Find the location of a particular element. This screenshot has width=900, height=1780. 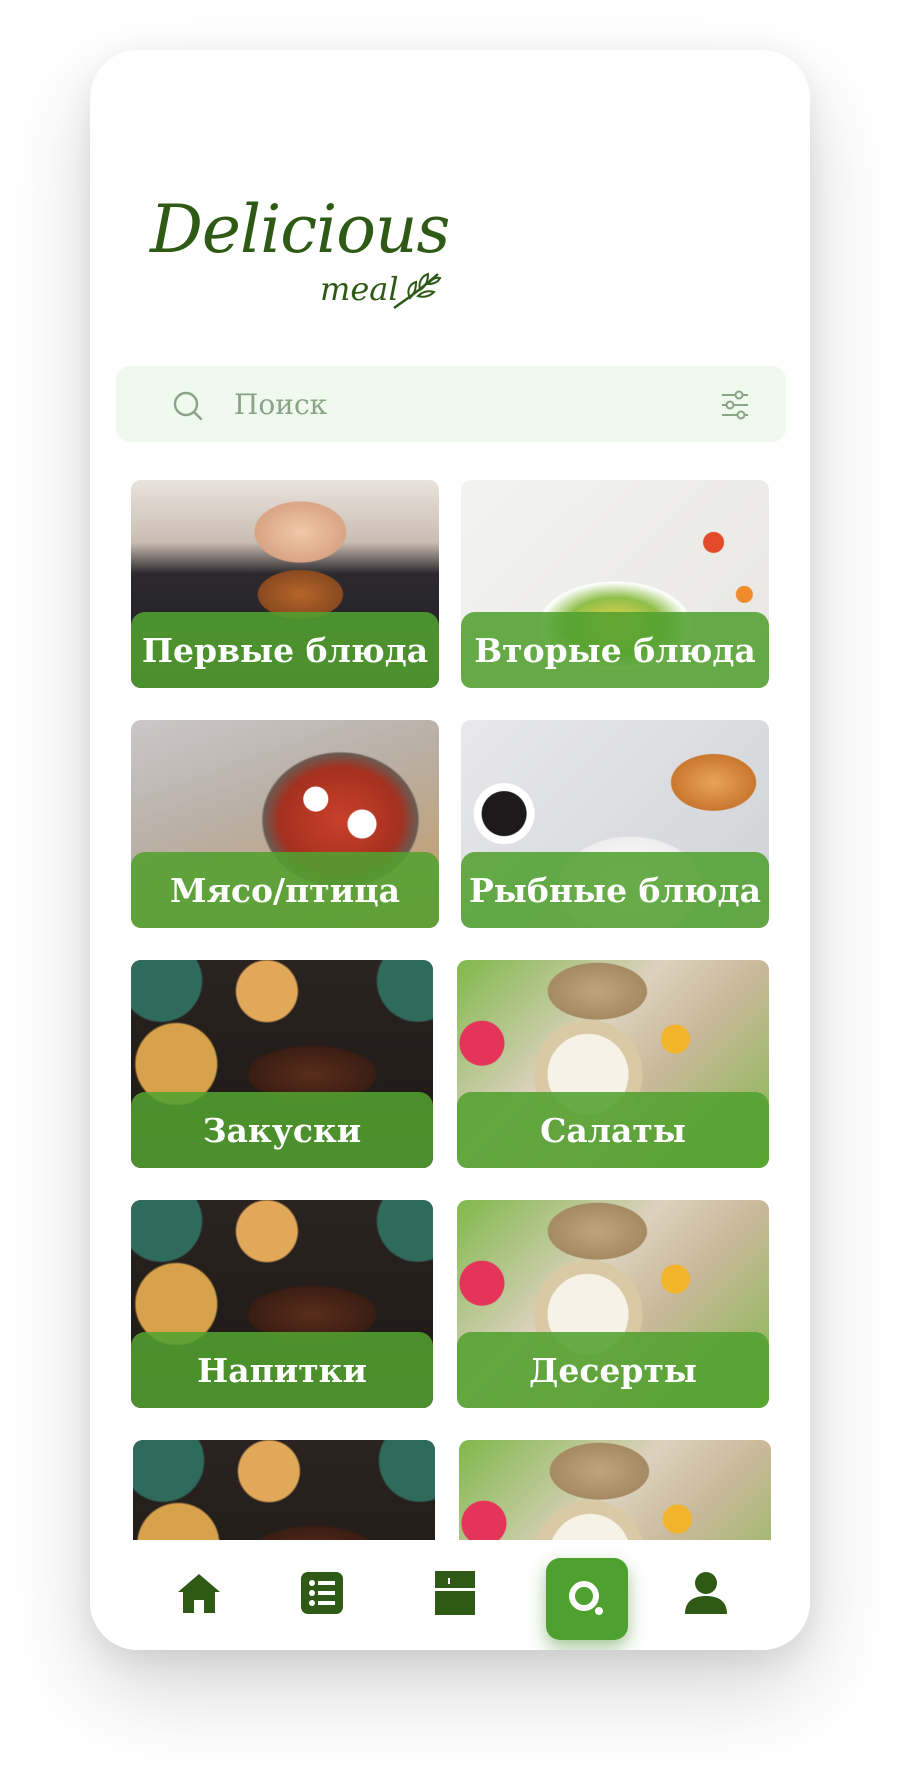

dip-platter-photo is located at coordinates (615, 1490).